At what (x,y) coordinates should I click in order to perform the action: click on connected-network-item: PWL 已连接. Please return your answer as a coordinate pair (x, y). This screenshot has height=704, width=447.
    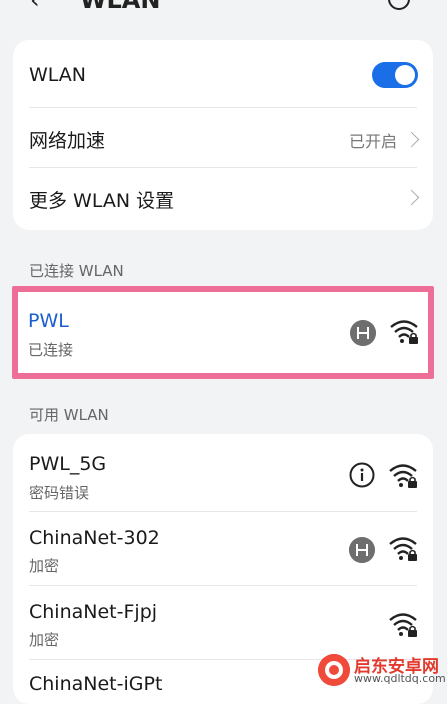
    Looking at the image, I should click on (223, 332).